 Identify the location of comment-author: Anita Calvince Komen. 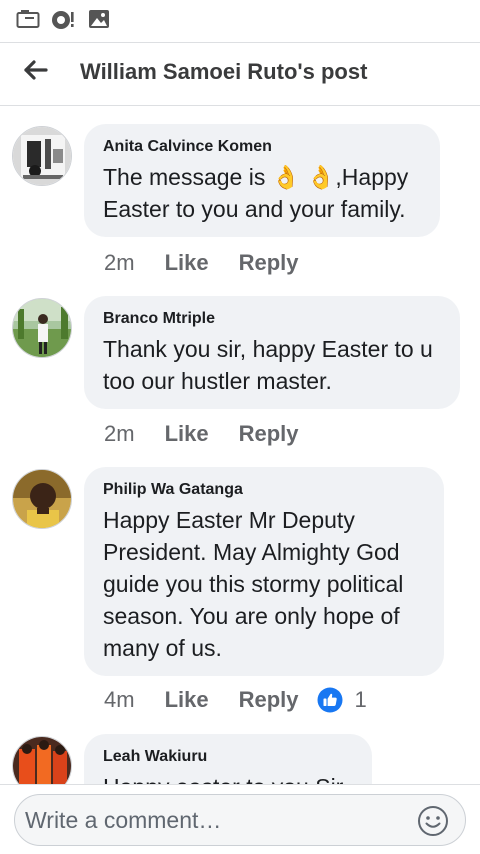
(261, 147).